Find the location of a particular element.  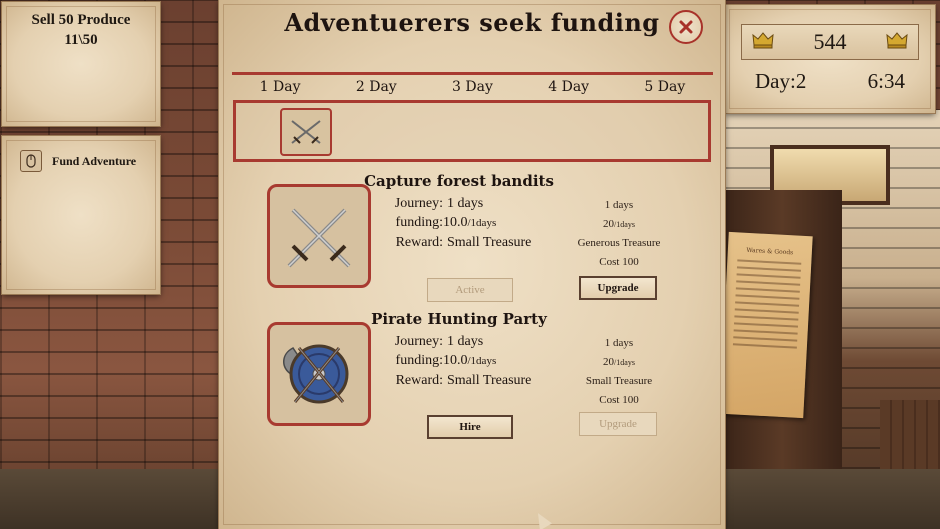

mouse-icon is located at coordinates (31, 161).